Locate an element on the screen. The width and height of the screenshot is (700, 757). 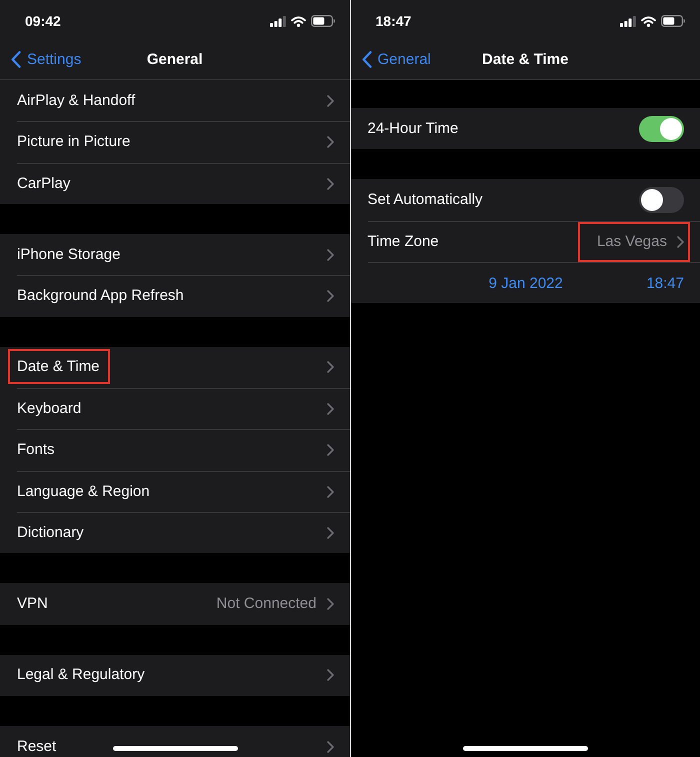
status-time: 18:47 is located at coordinates (394, 21).